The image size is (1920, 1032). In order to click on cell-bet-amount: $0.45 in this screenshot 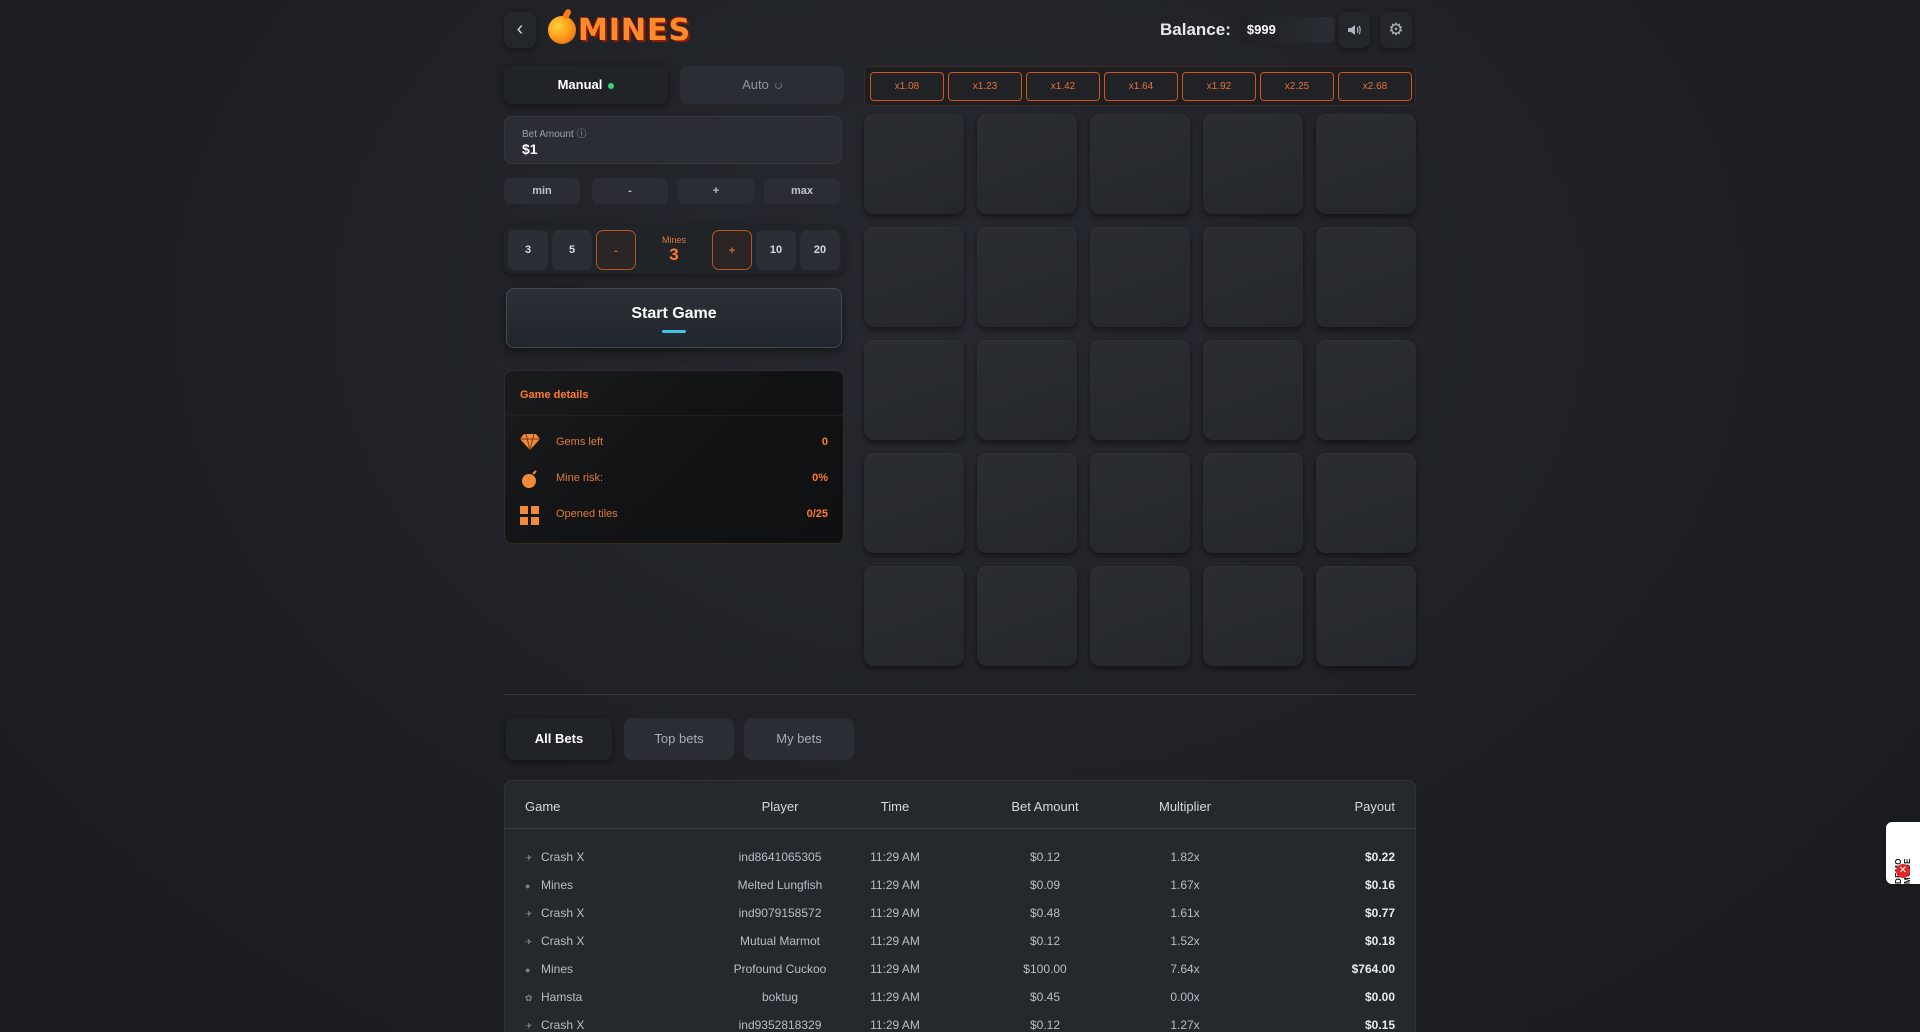, I will do `click(1045, 997)`.